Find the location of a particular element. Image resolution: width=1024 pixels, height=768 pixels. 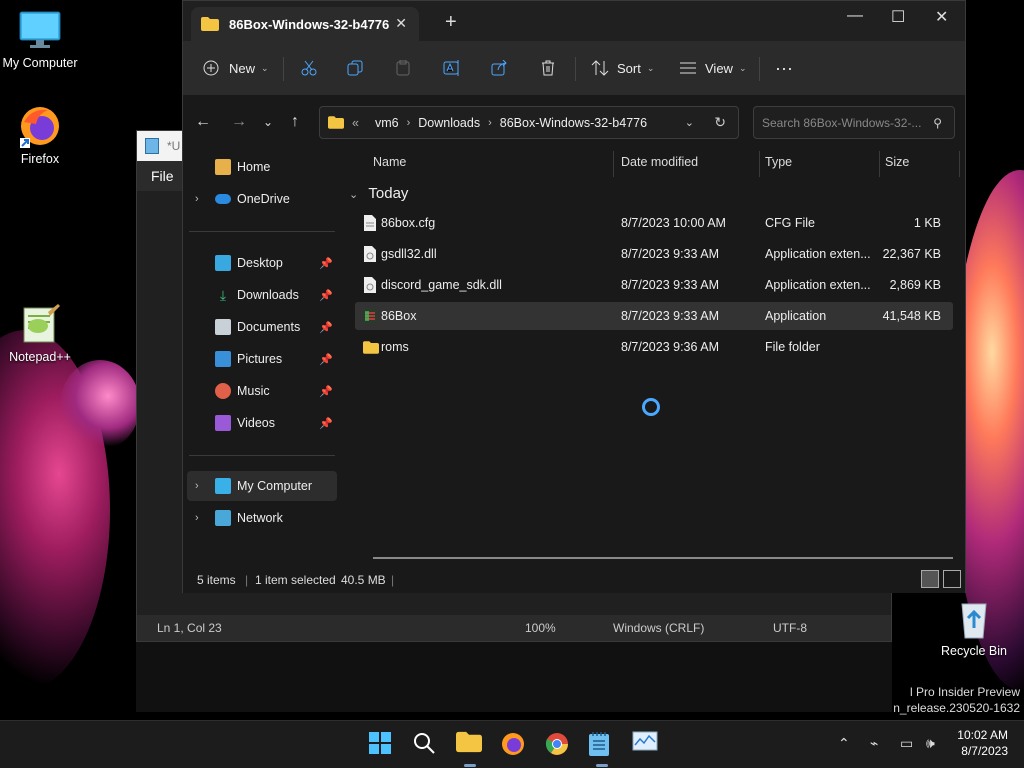

close-button: ✕ is located at coordinates (941, 17).